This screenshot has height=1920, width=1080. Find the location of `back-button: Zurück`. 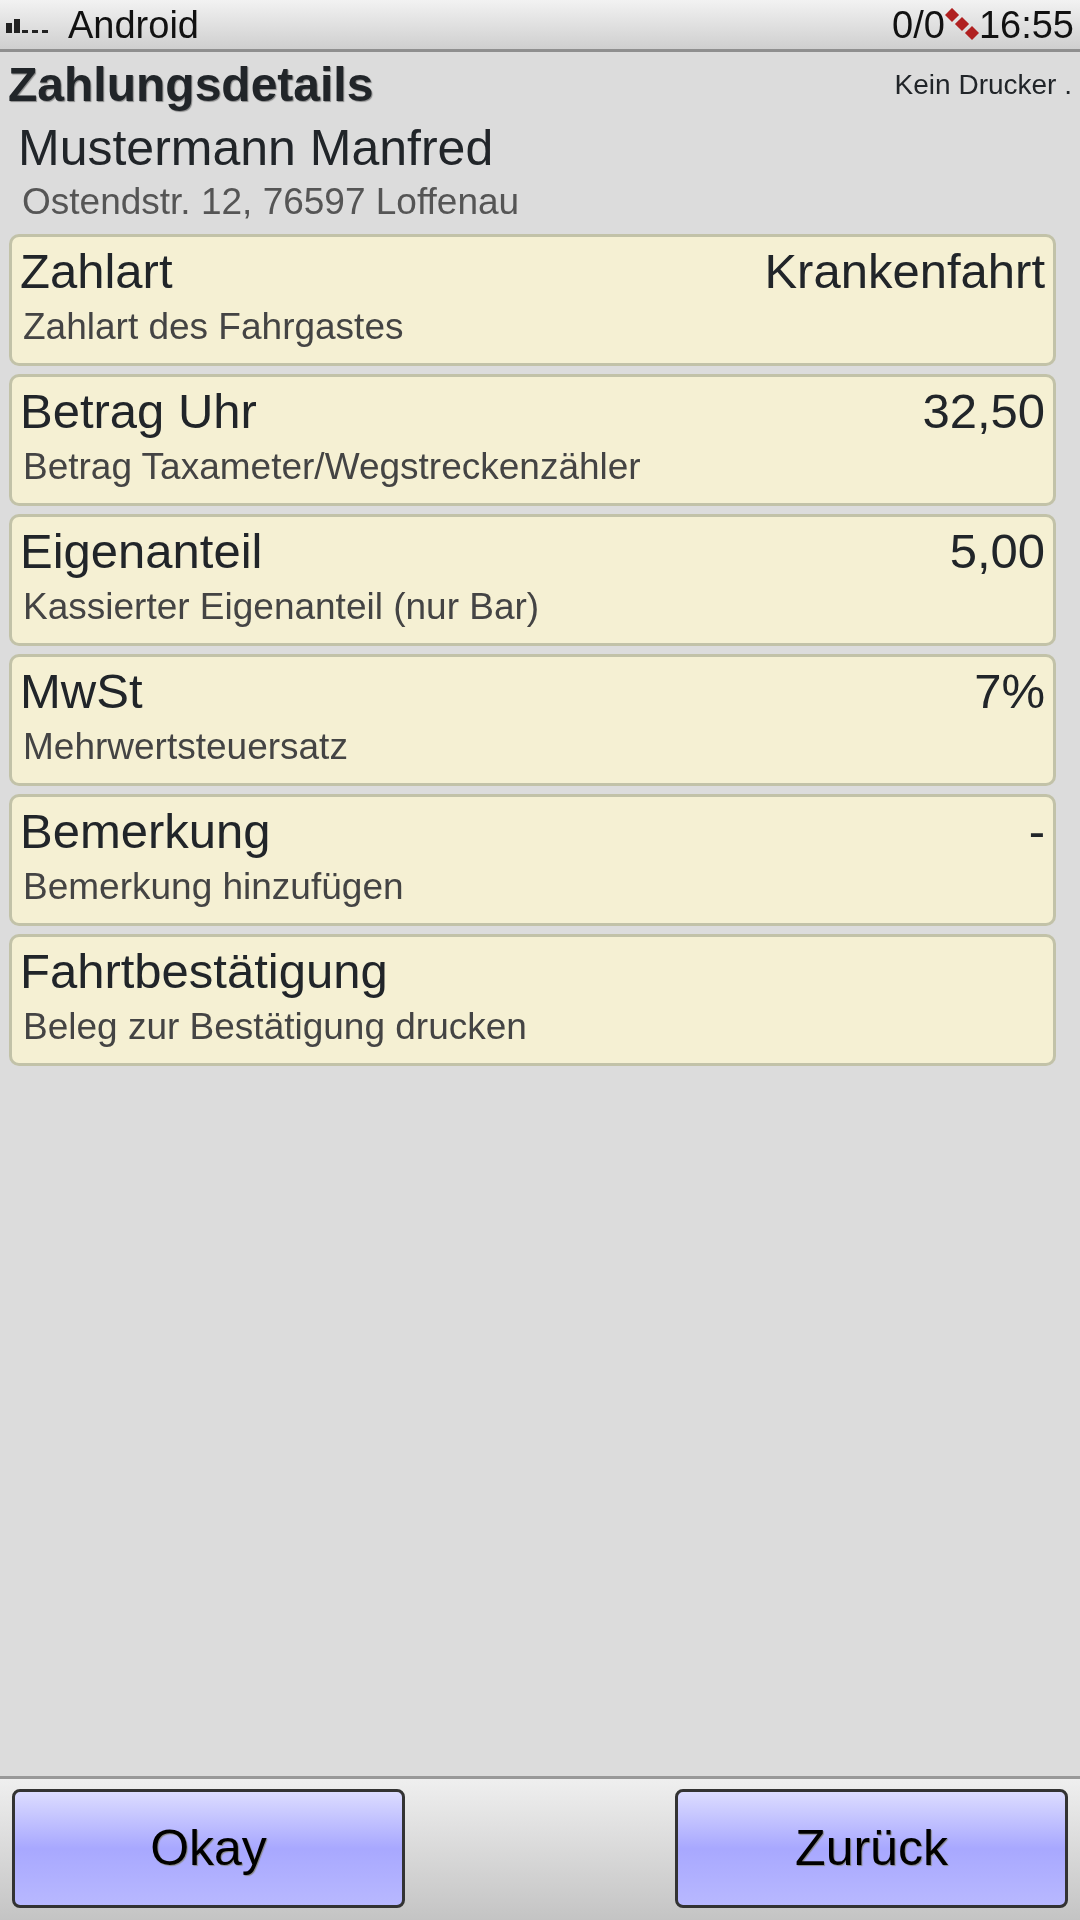

back-button: Zurück is located at coordinates (871, 1848).